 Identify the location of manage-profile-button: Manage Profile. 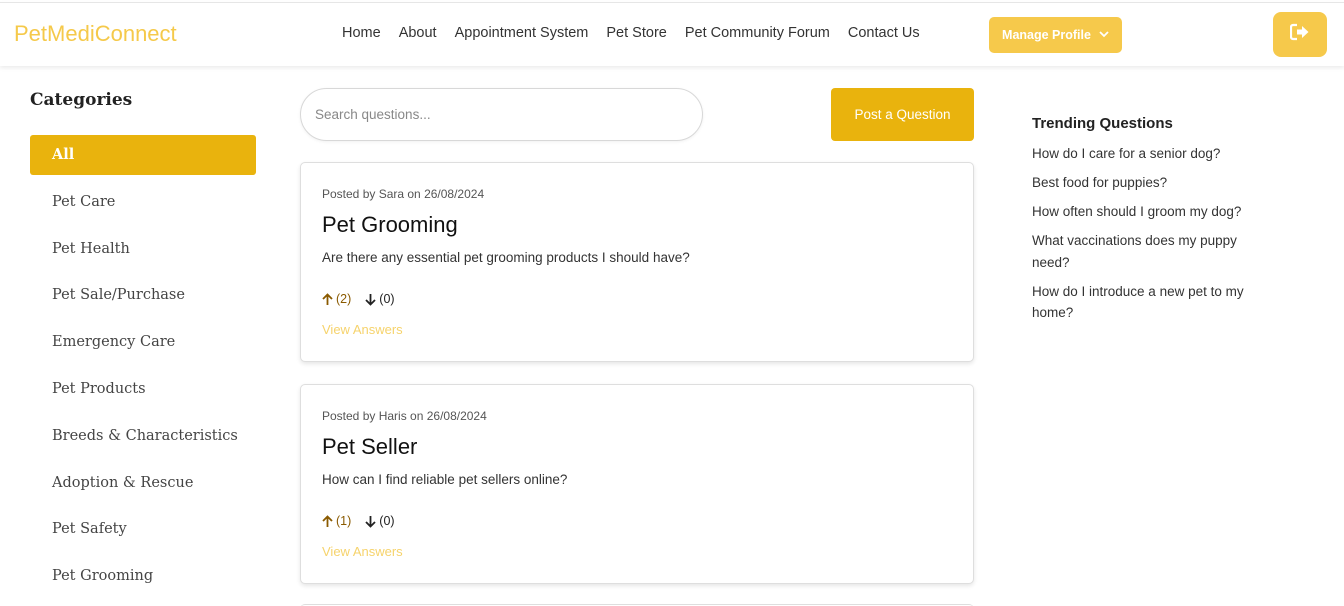
(1055, 35).